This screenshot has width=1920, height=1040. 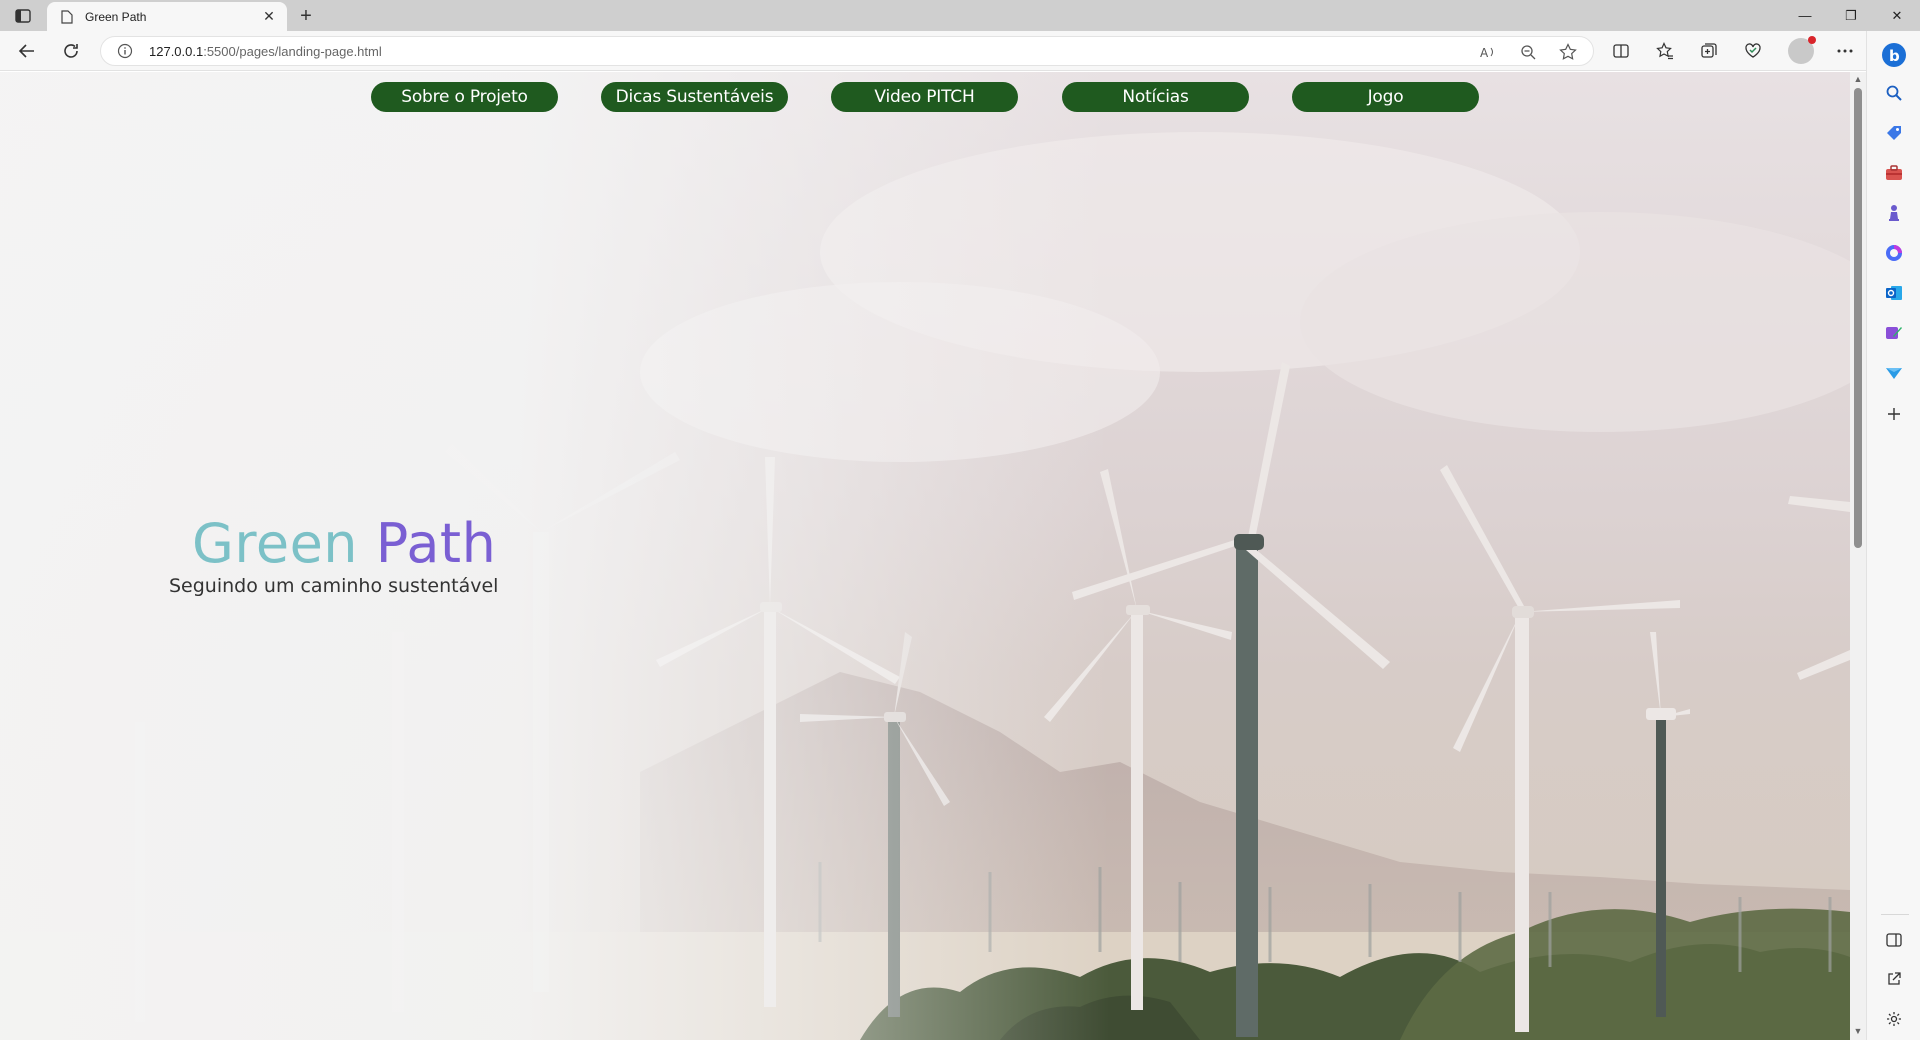 What do you see at coordinates (1665, 51) in the screenshot?
I see `favorites-icon` at bounding box center [1665, 51].